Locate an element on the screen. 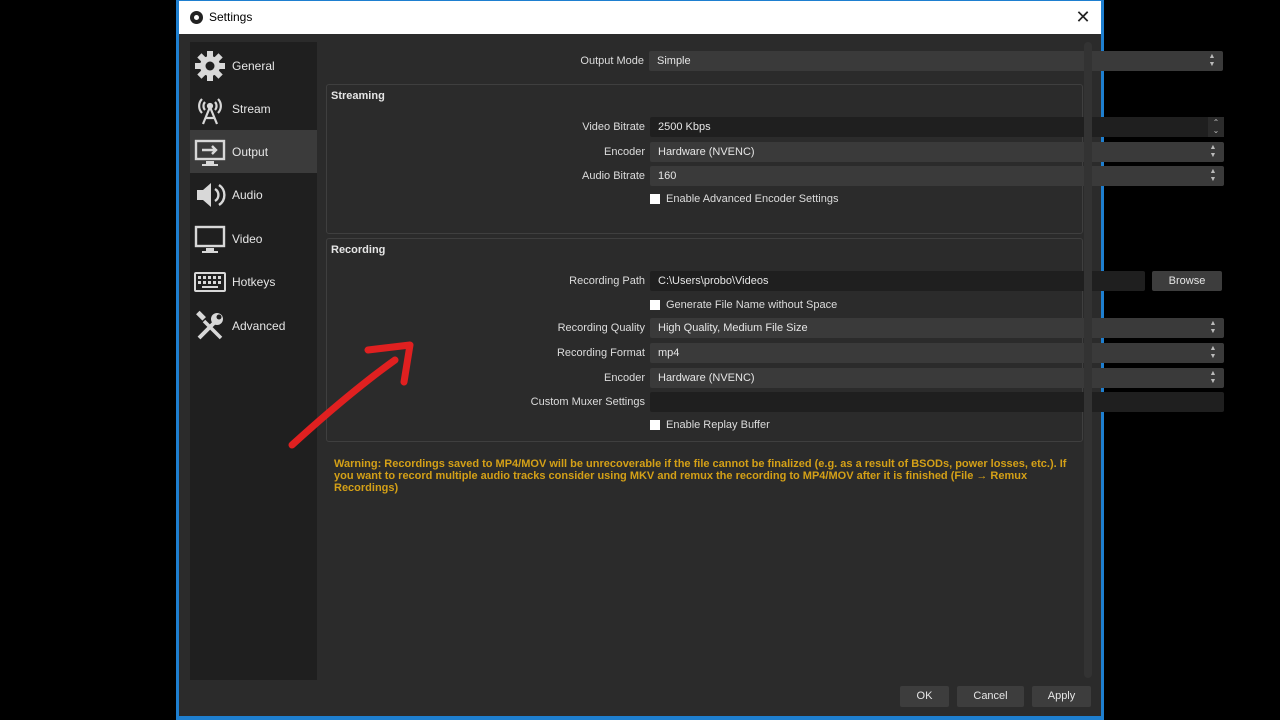  monitor-icon is located at coordinates (210, 239).